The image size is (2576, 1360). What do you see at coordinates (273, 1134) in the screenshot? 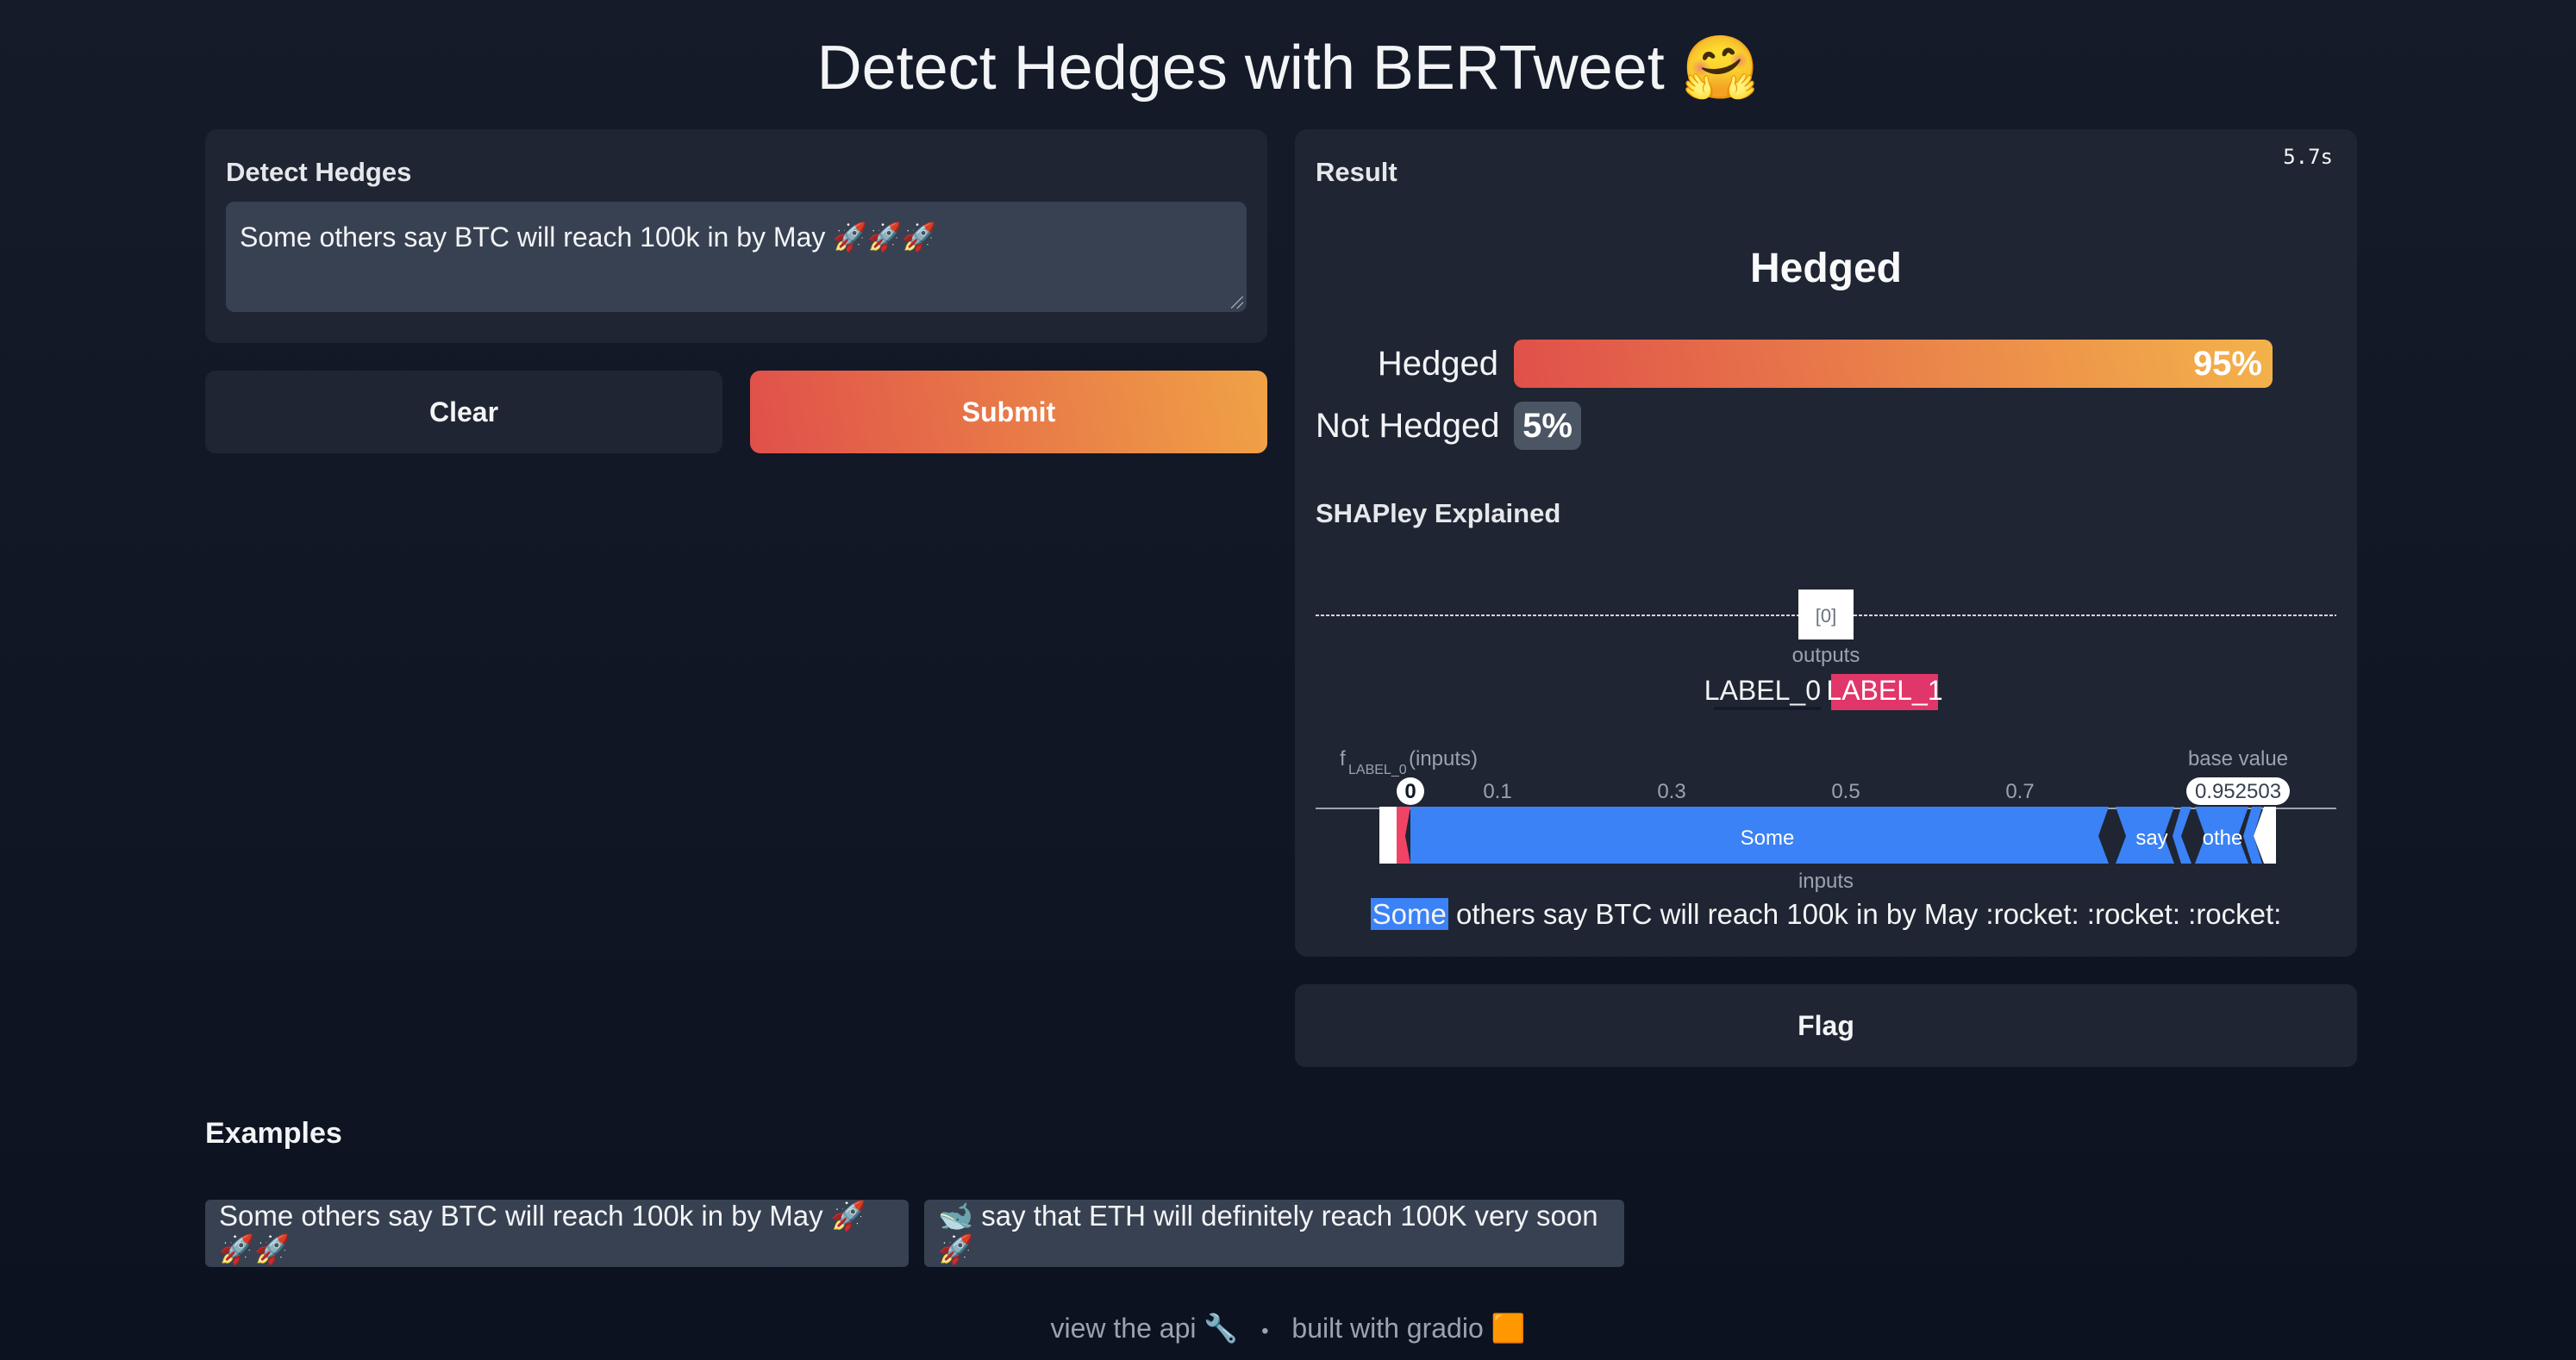
I see `examples-label: Examples` at bounding box center [273, 1134].